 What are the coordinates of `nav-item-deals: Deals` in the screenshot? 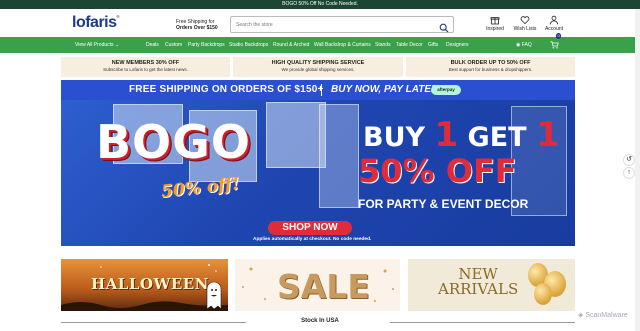 It's located at (152, 45).